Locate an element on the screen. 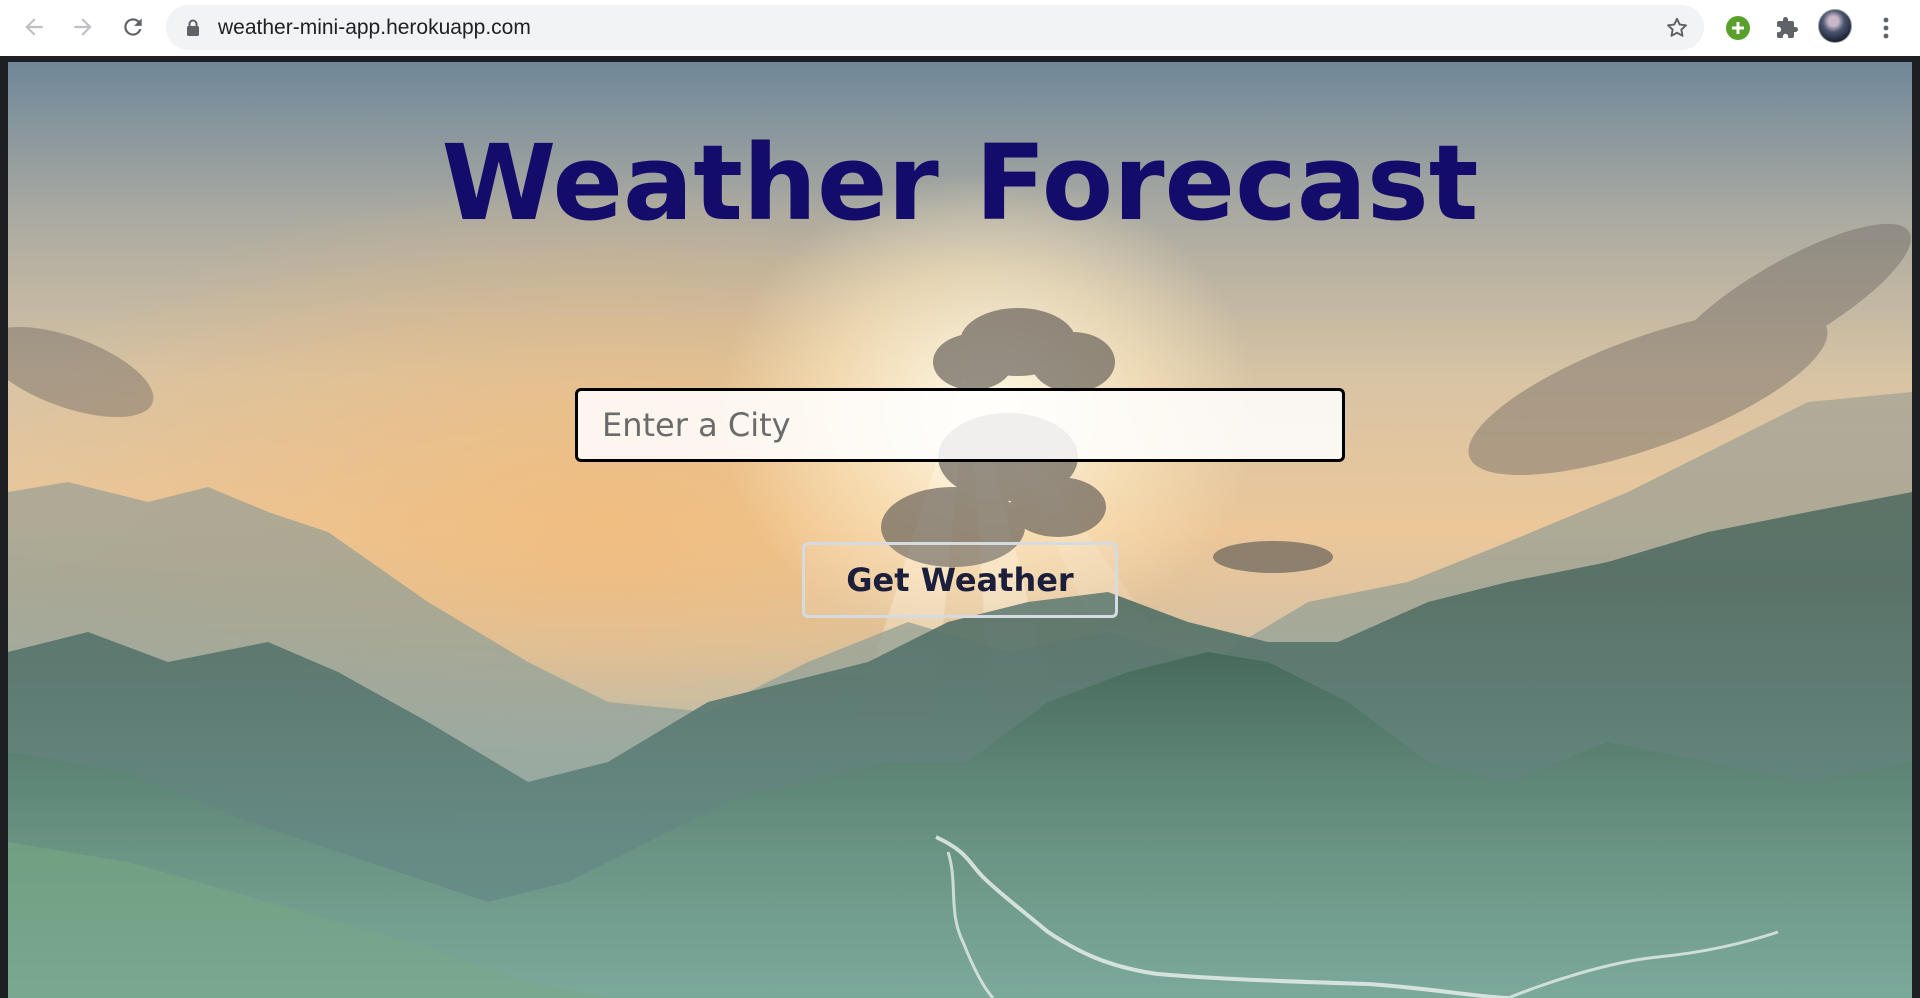 The height and width of the screenshot is (998, 1920). profile-avatar is located at coordinates (1835, 26).